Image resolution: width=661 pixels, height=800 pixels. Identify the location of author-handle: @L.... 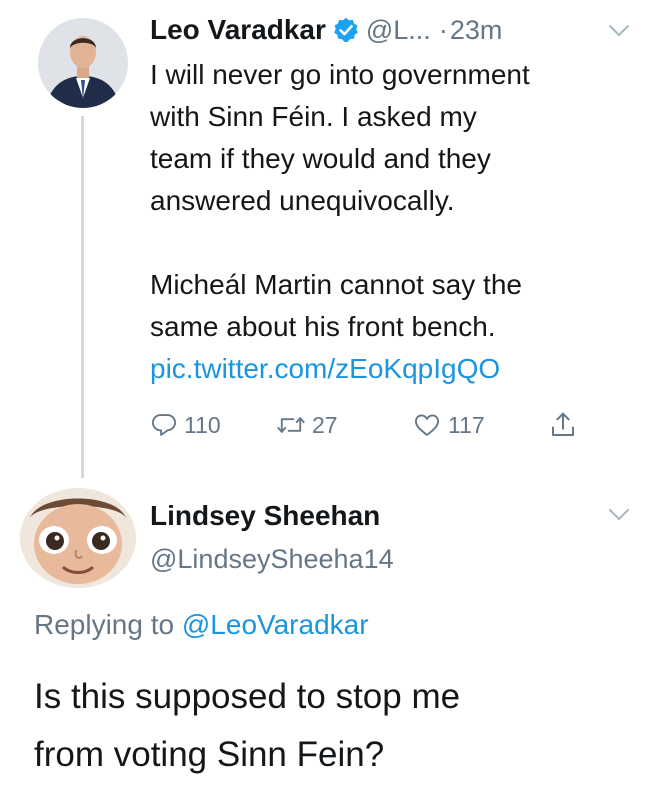
(398, 30).